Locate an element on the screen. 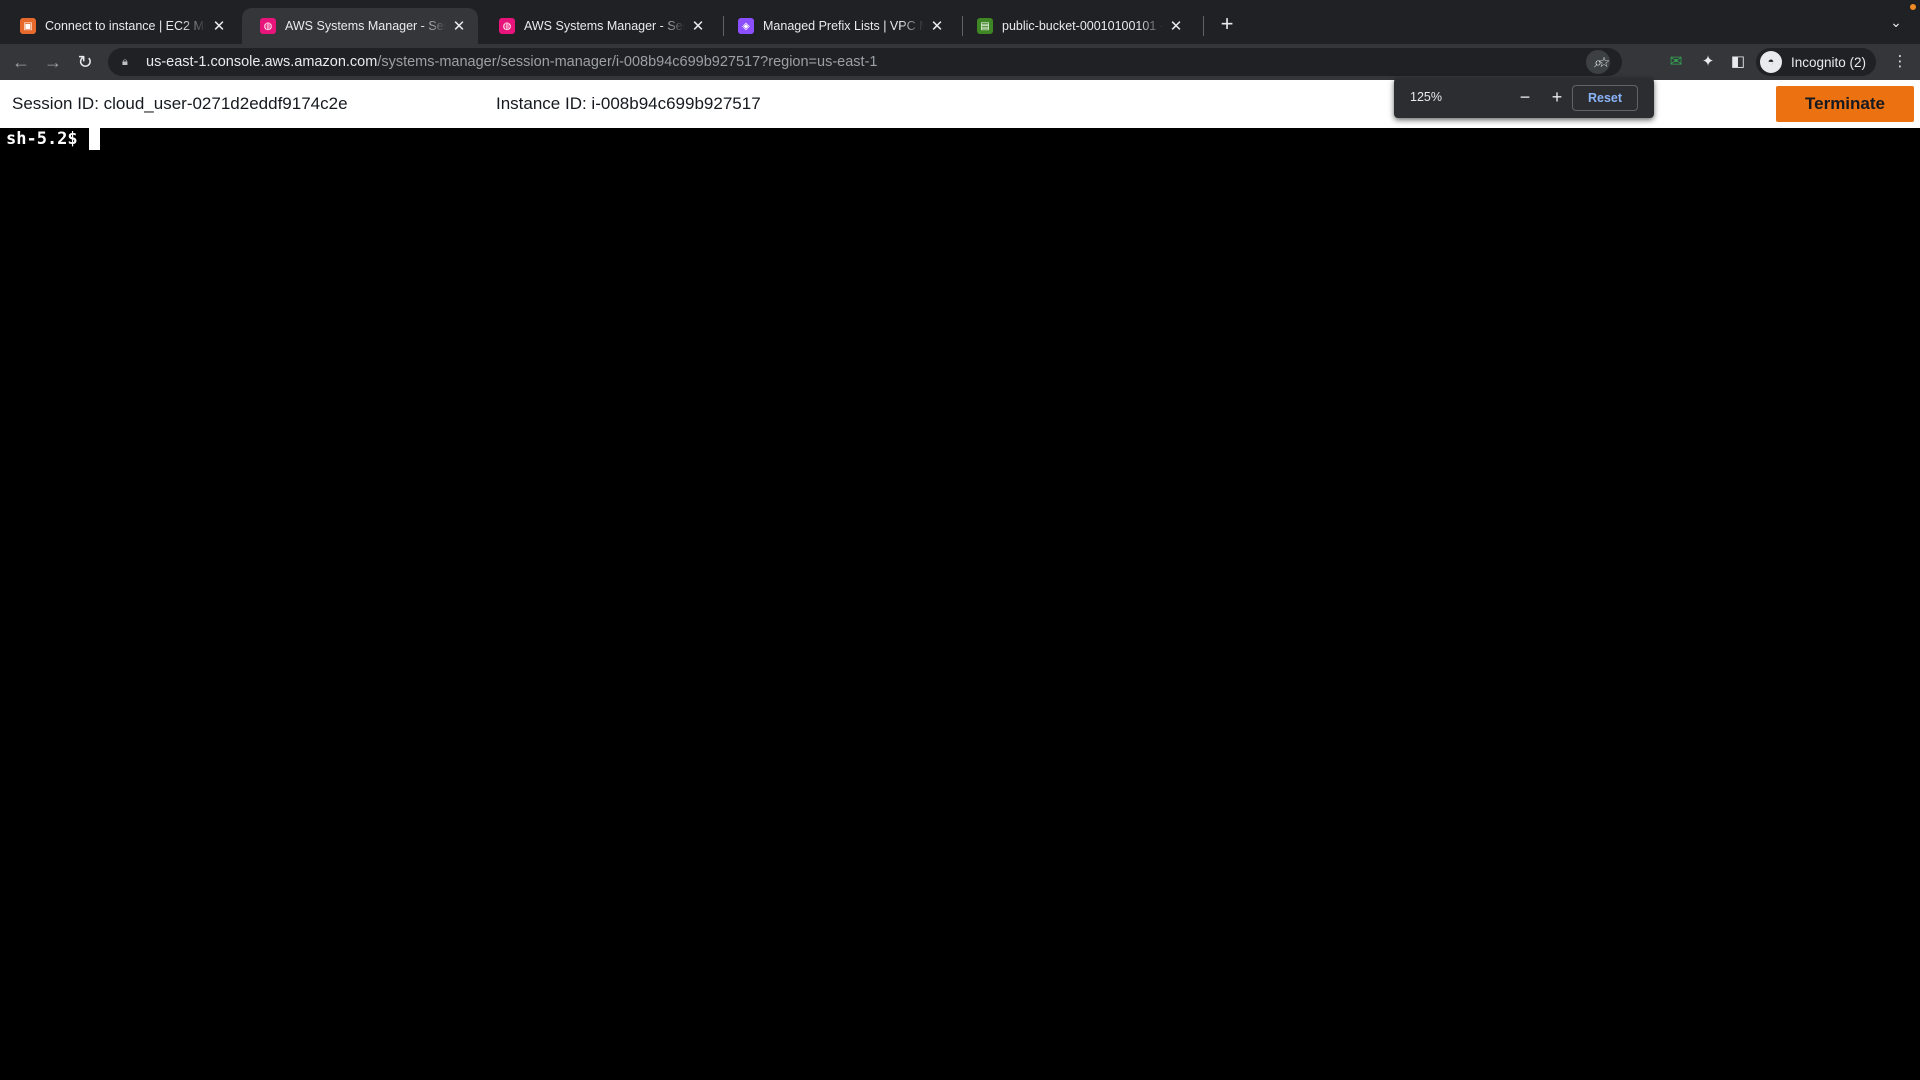 This screenshot has height=1080, width=1920. tab-systems-manager-session-2: ◍ AWS Systems Manager - Session ✕ is located at coordinates (599, 26).